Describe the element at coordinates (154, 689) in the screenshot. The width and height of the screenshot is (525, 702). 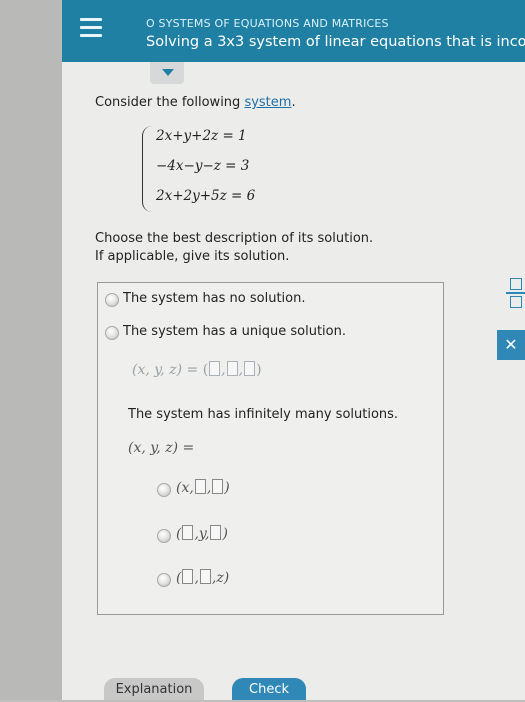
I see `explanation-button: Explanation` at that location.